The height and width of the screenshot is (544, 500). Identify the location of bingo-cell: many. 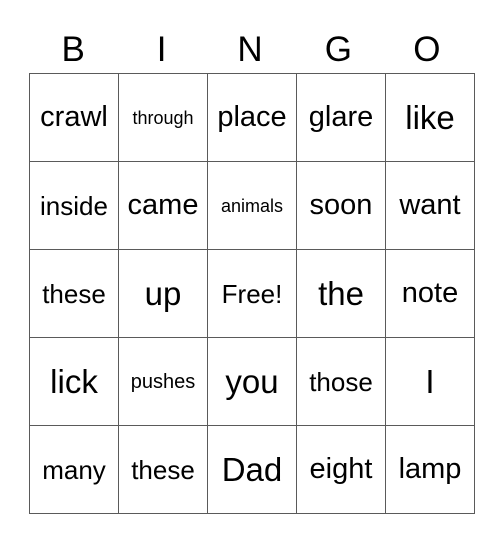
(74, 469).